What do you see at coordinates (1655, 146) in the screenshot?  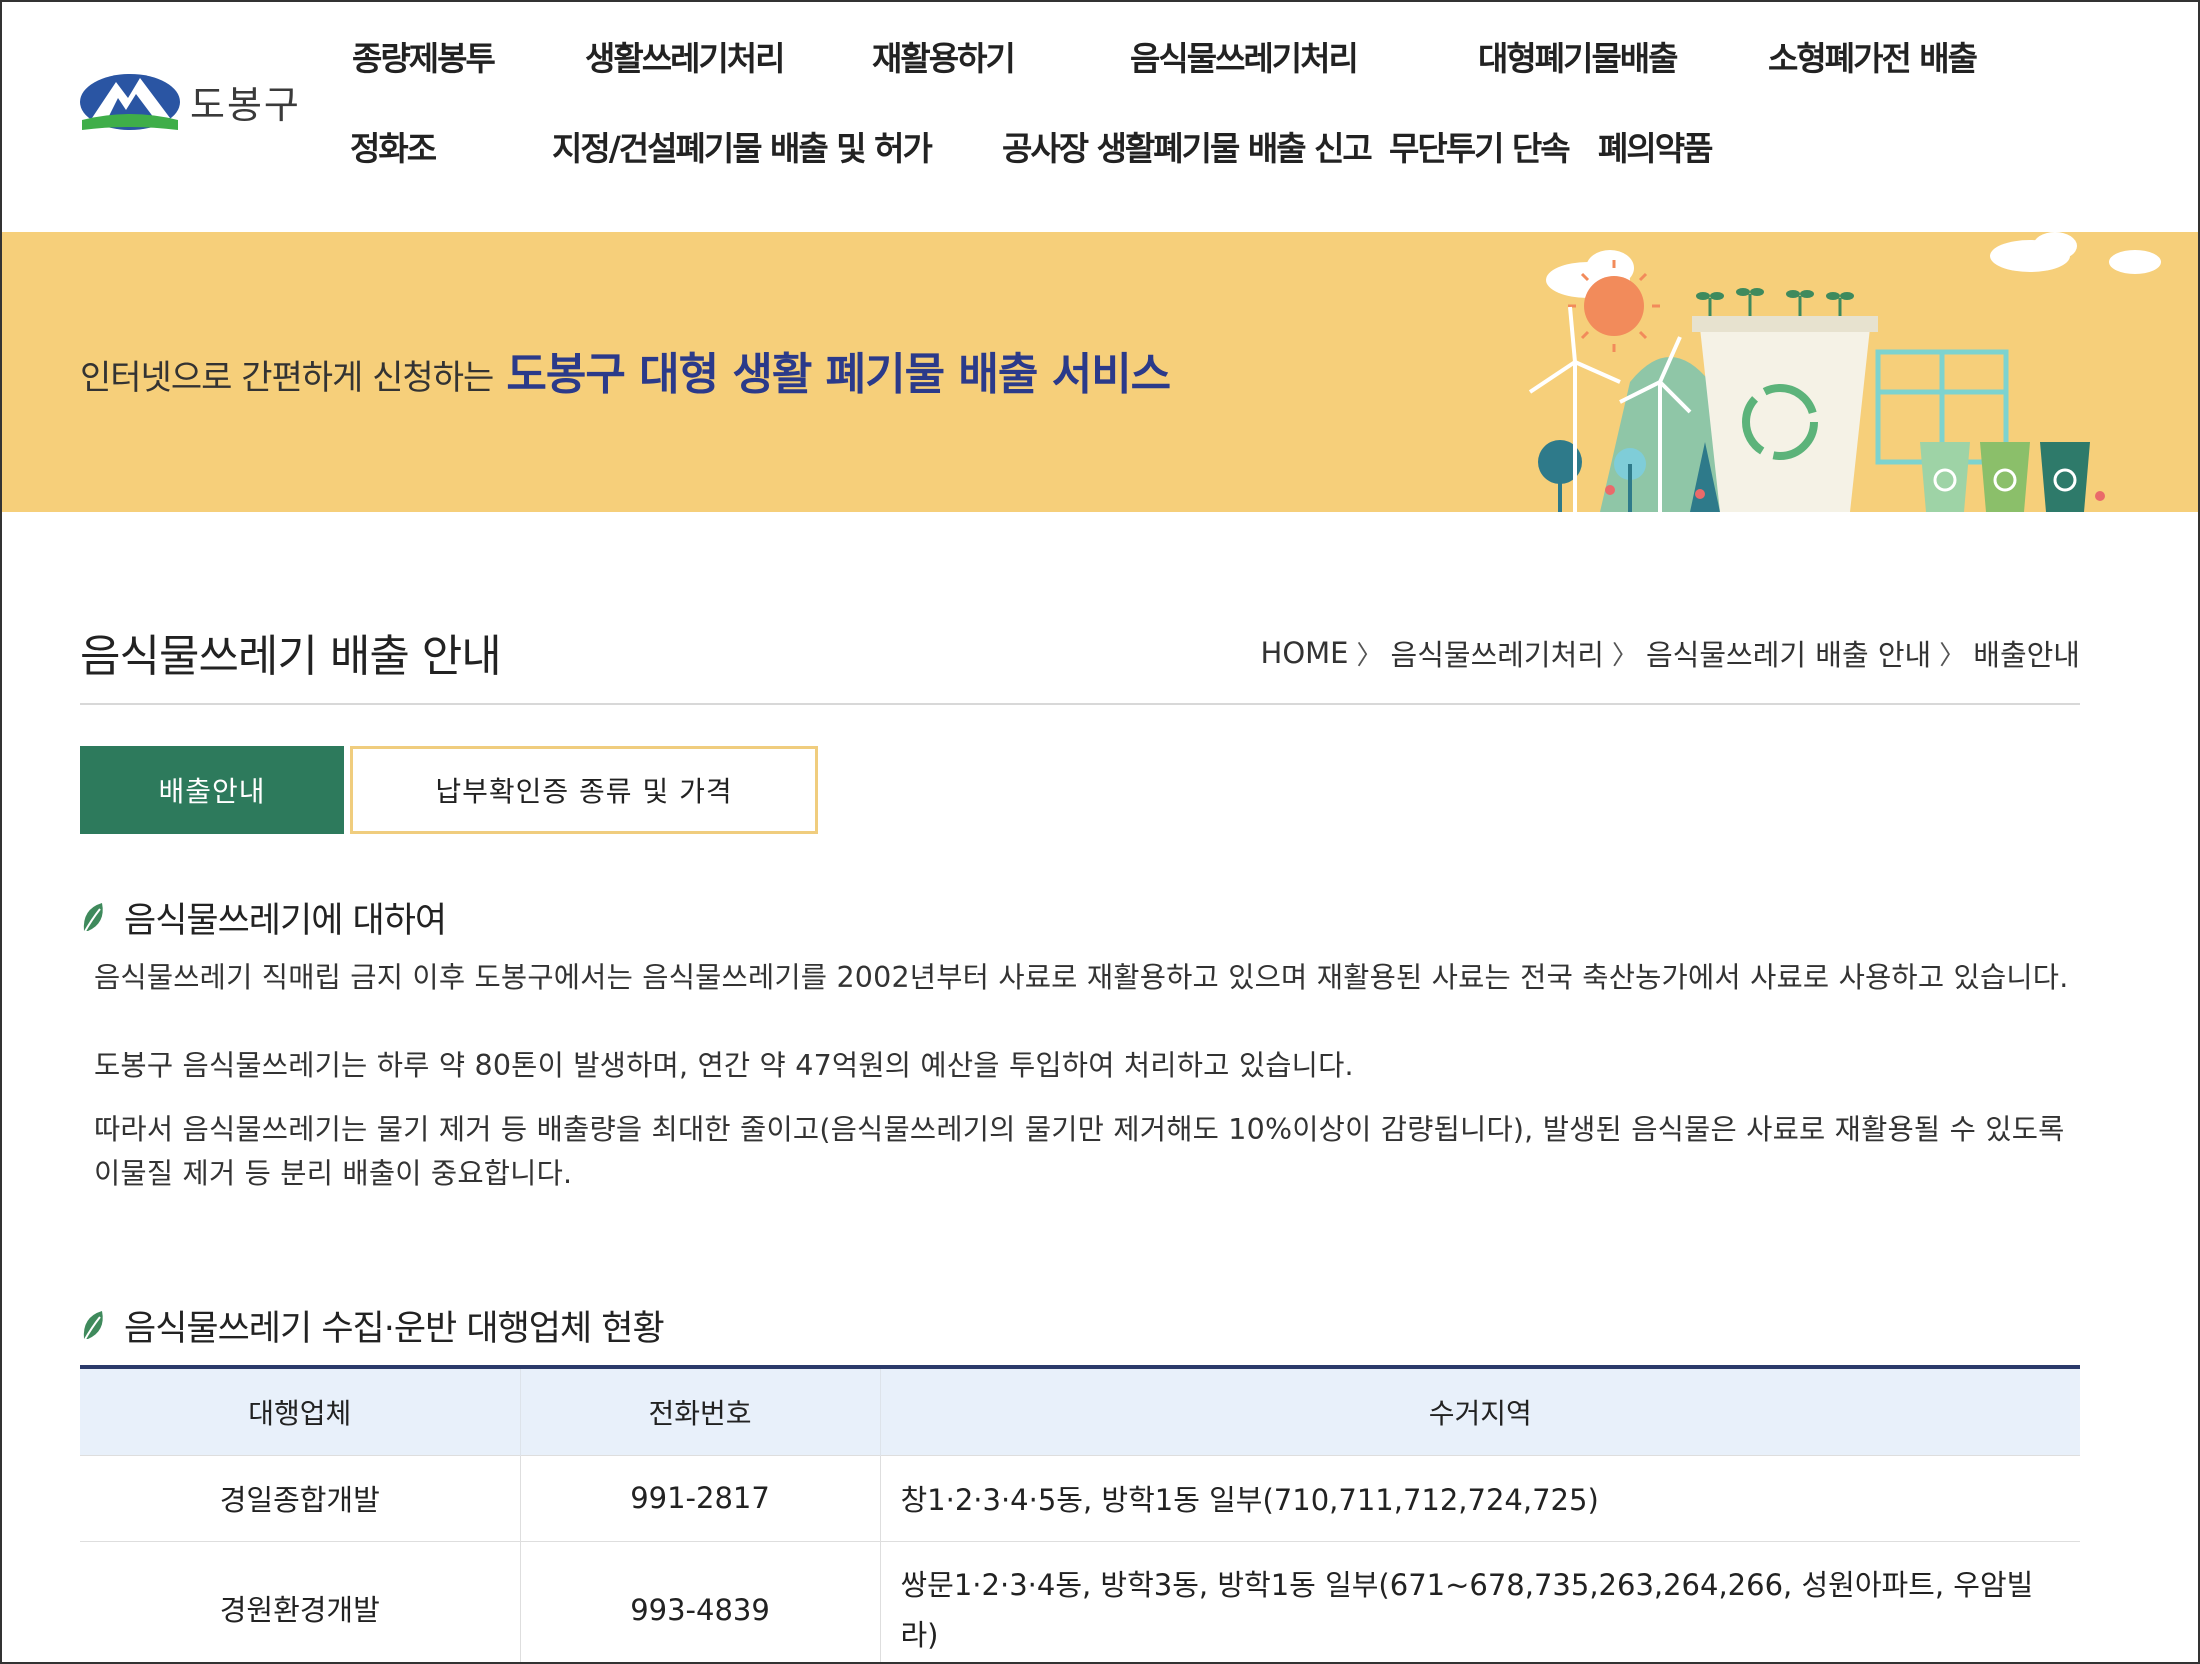 I see `nav-waste-medicine: 폐의약품` at bounding box center [1655, 146].